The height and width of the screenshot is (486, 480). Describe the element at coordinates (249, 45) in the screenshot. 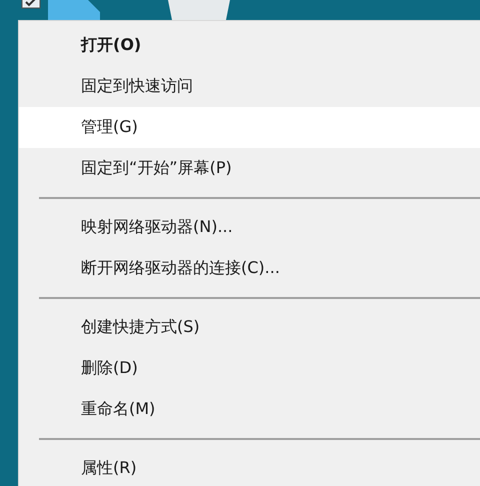

I see `menu-item: 打开(O)` at that location.